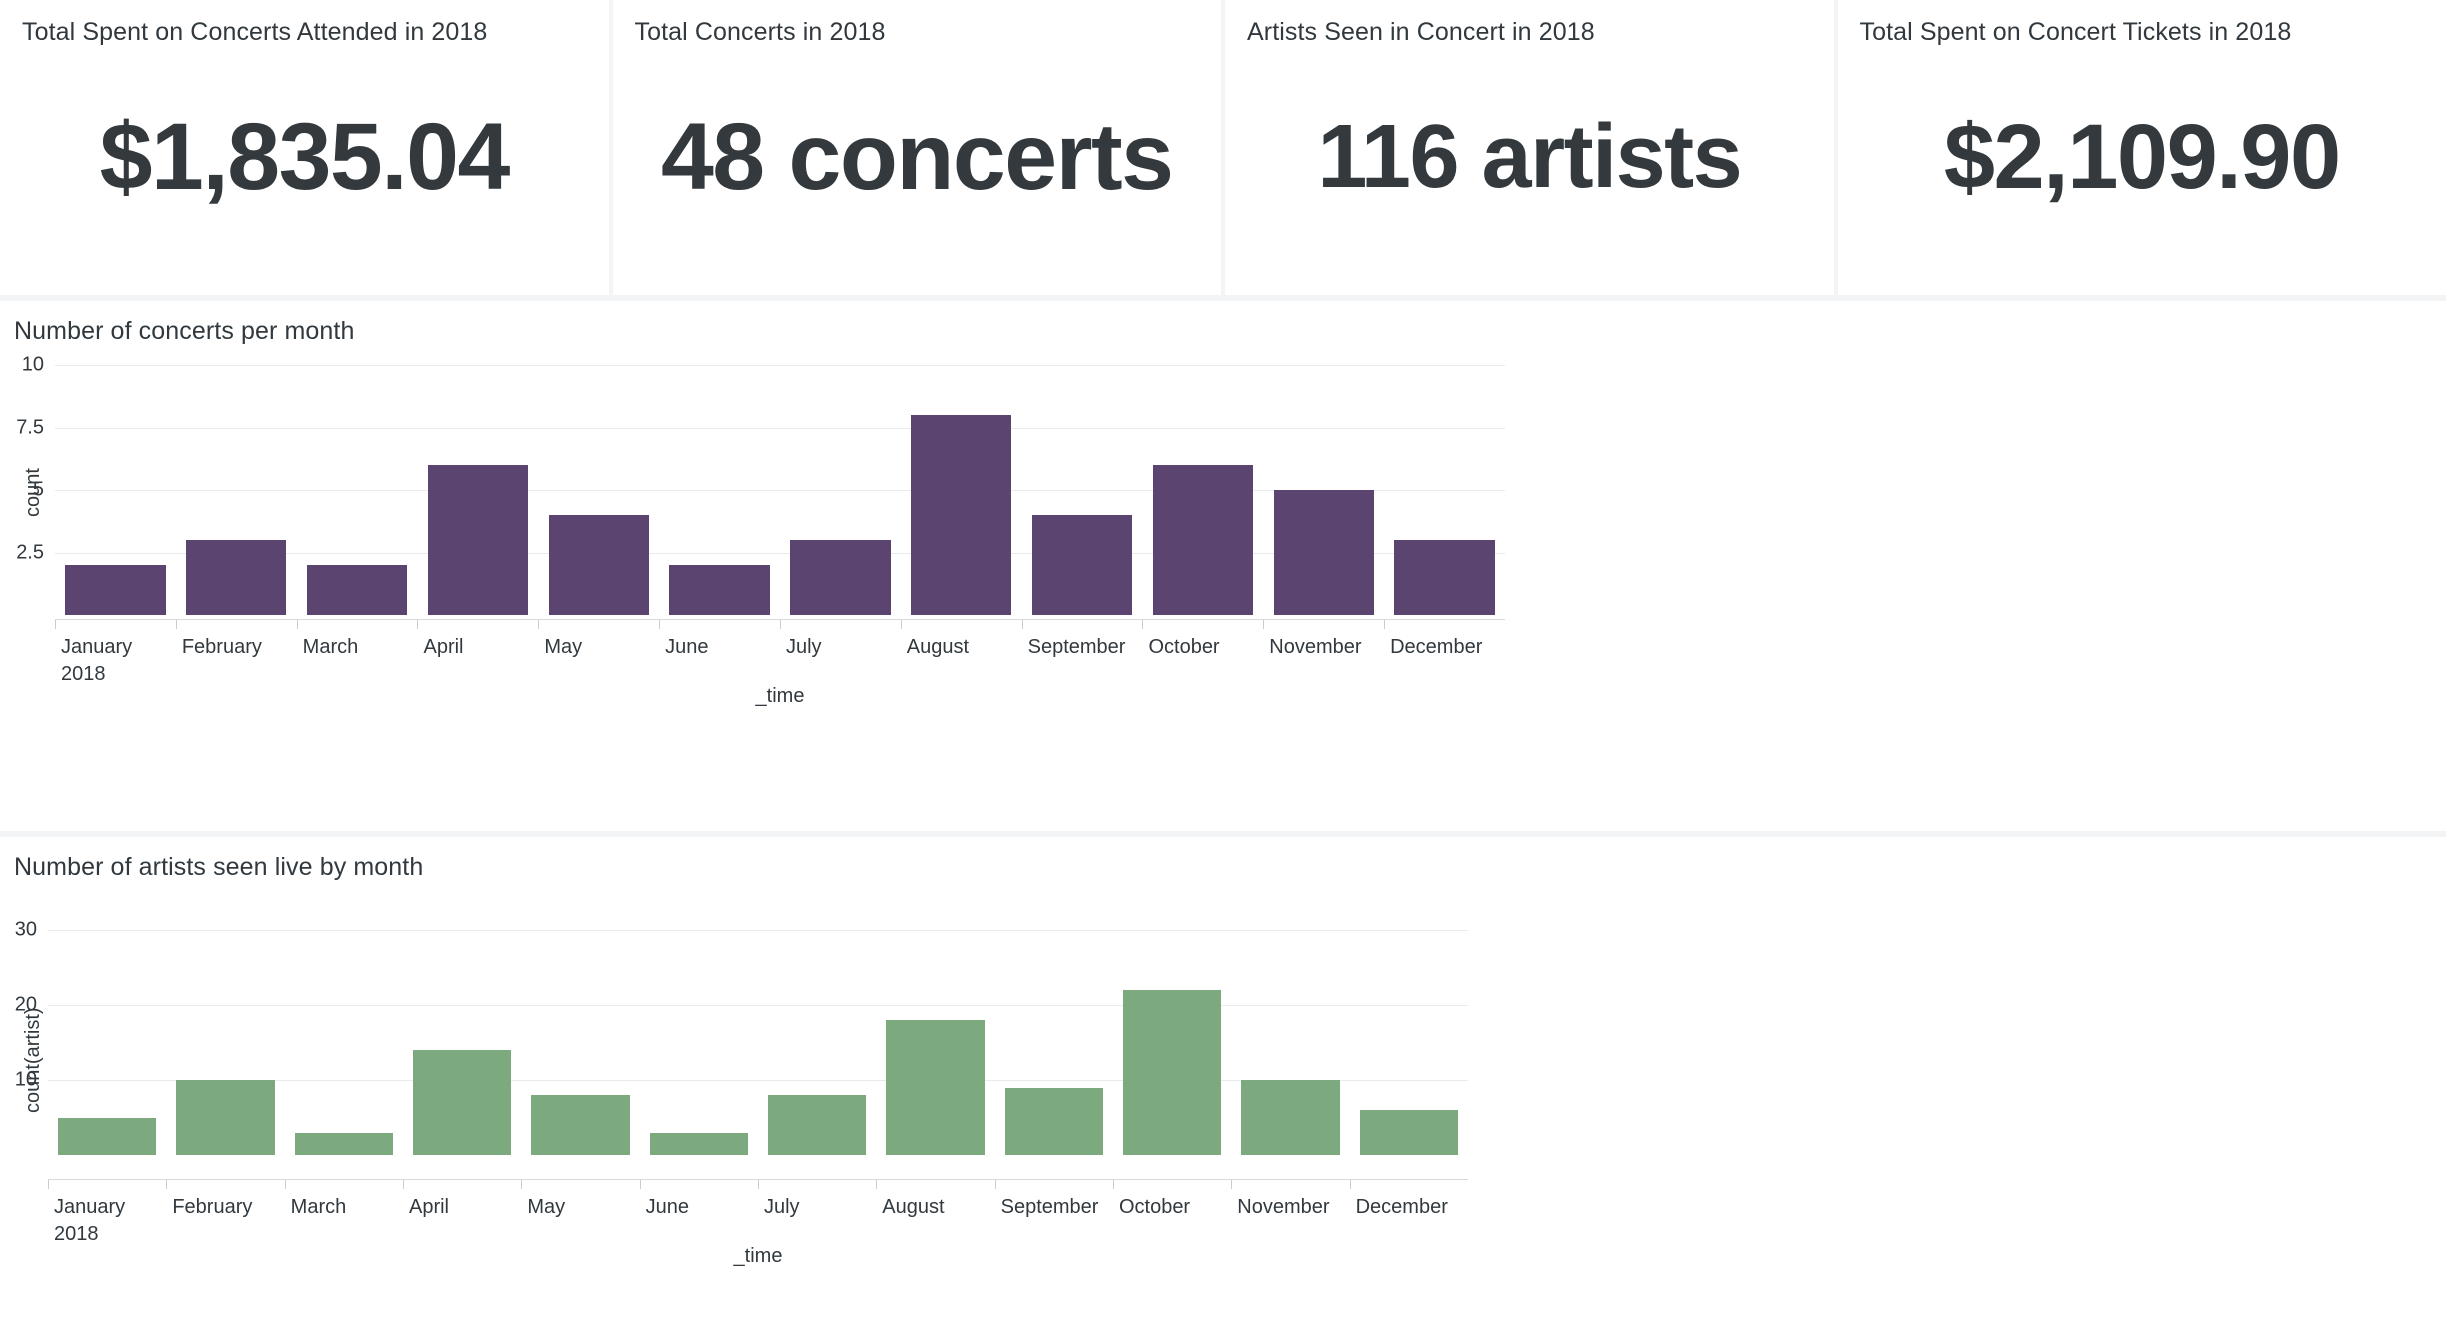  I want to click on x-axis-tick-label: January 2018, so click(115, 654).